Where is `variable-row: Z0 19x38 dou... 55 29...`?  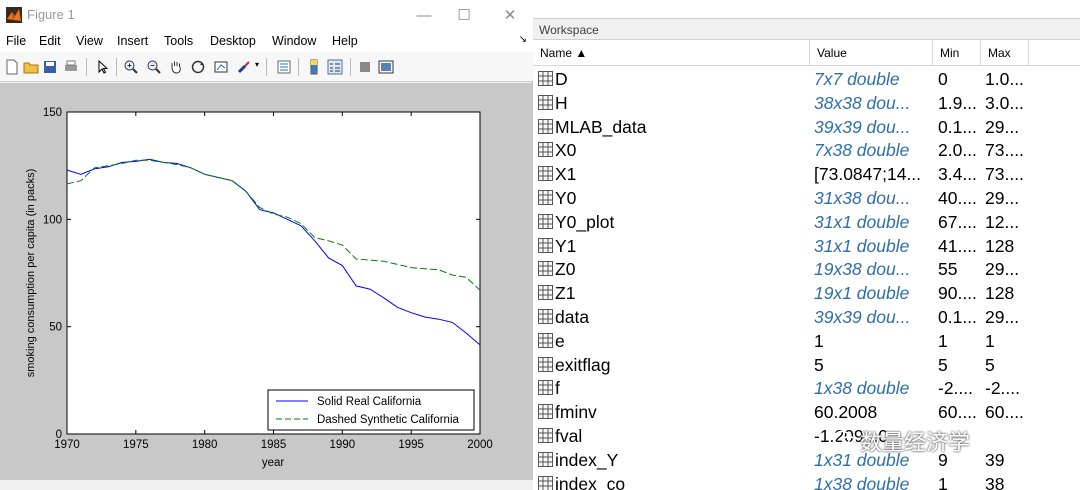 variable-row: Z0 19x38 dou... 55 29... is located at coordinates (806, 269).